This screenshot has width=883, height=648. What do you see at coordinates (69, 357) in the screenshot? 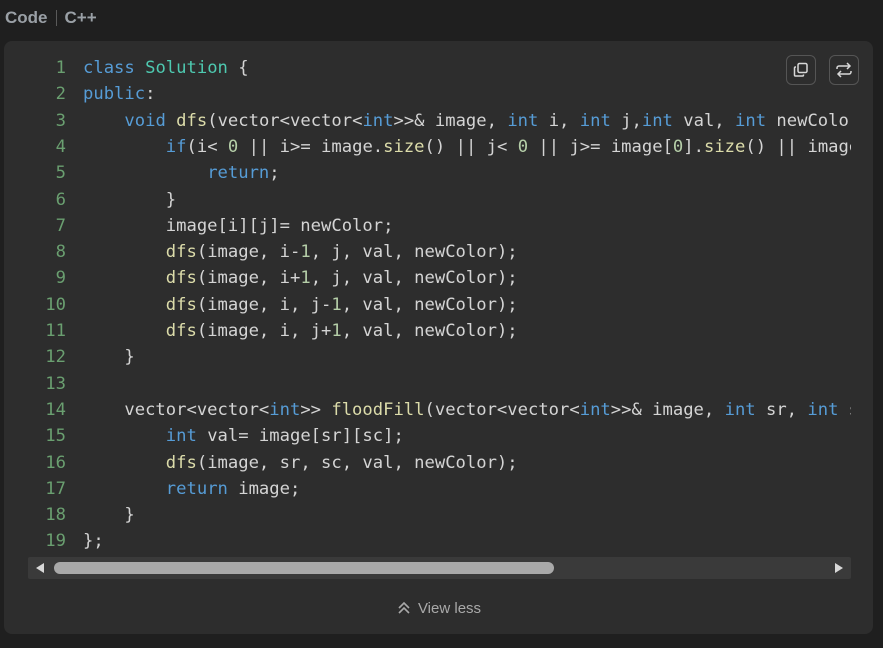
I see `code-line: 12 }` at bounding box center [69, 357].